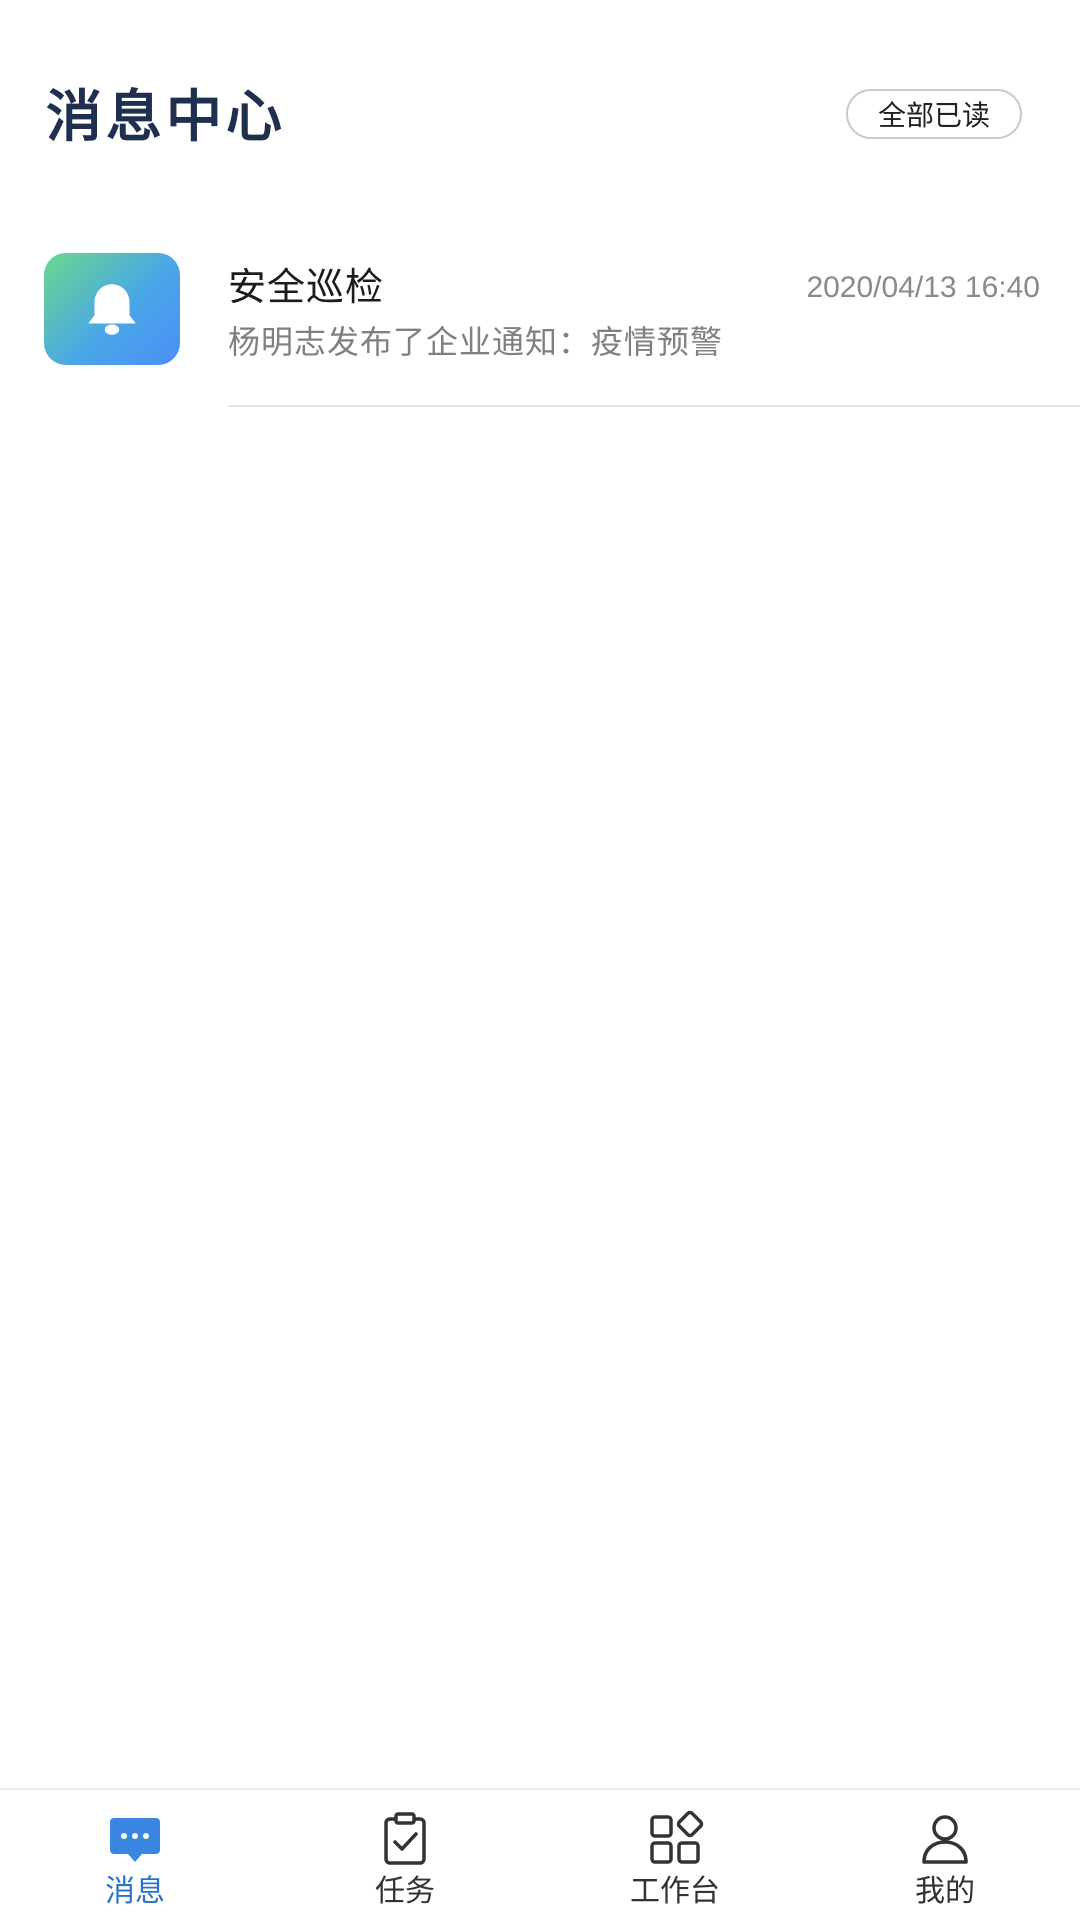 This screenshot has height=1922, width=1080. What do you see at coordinates (945, 1891) in the screenshot?
I see `tab-label: 我的` at bounding box center [945, 1891].